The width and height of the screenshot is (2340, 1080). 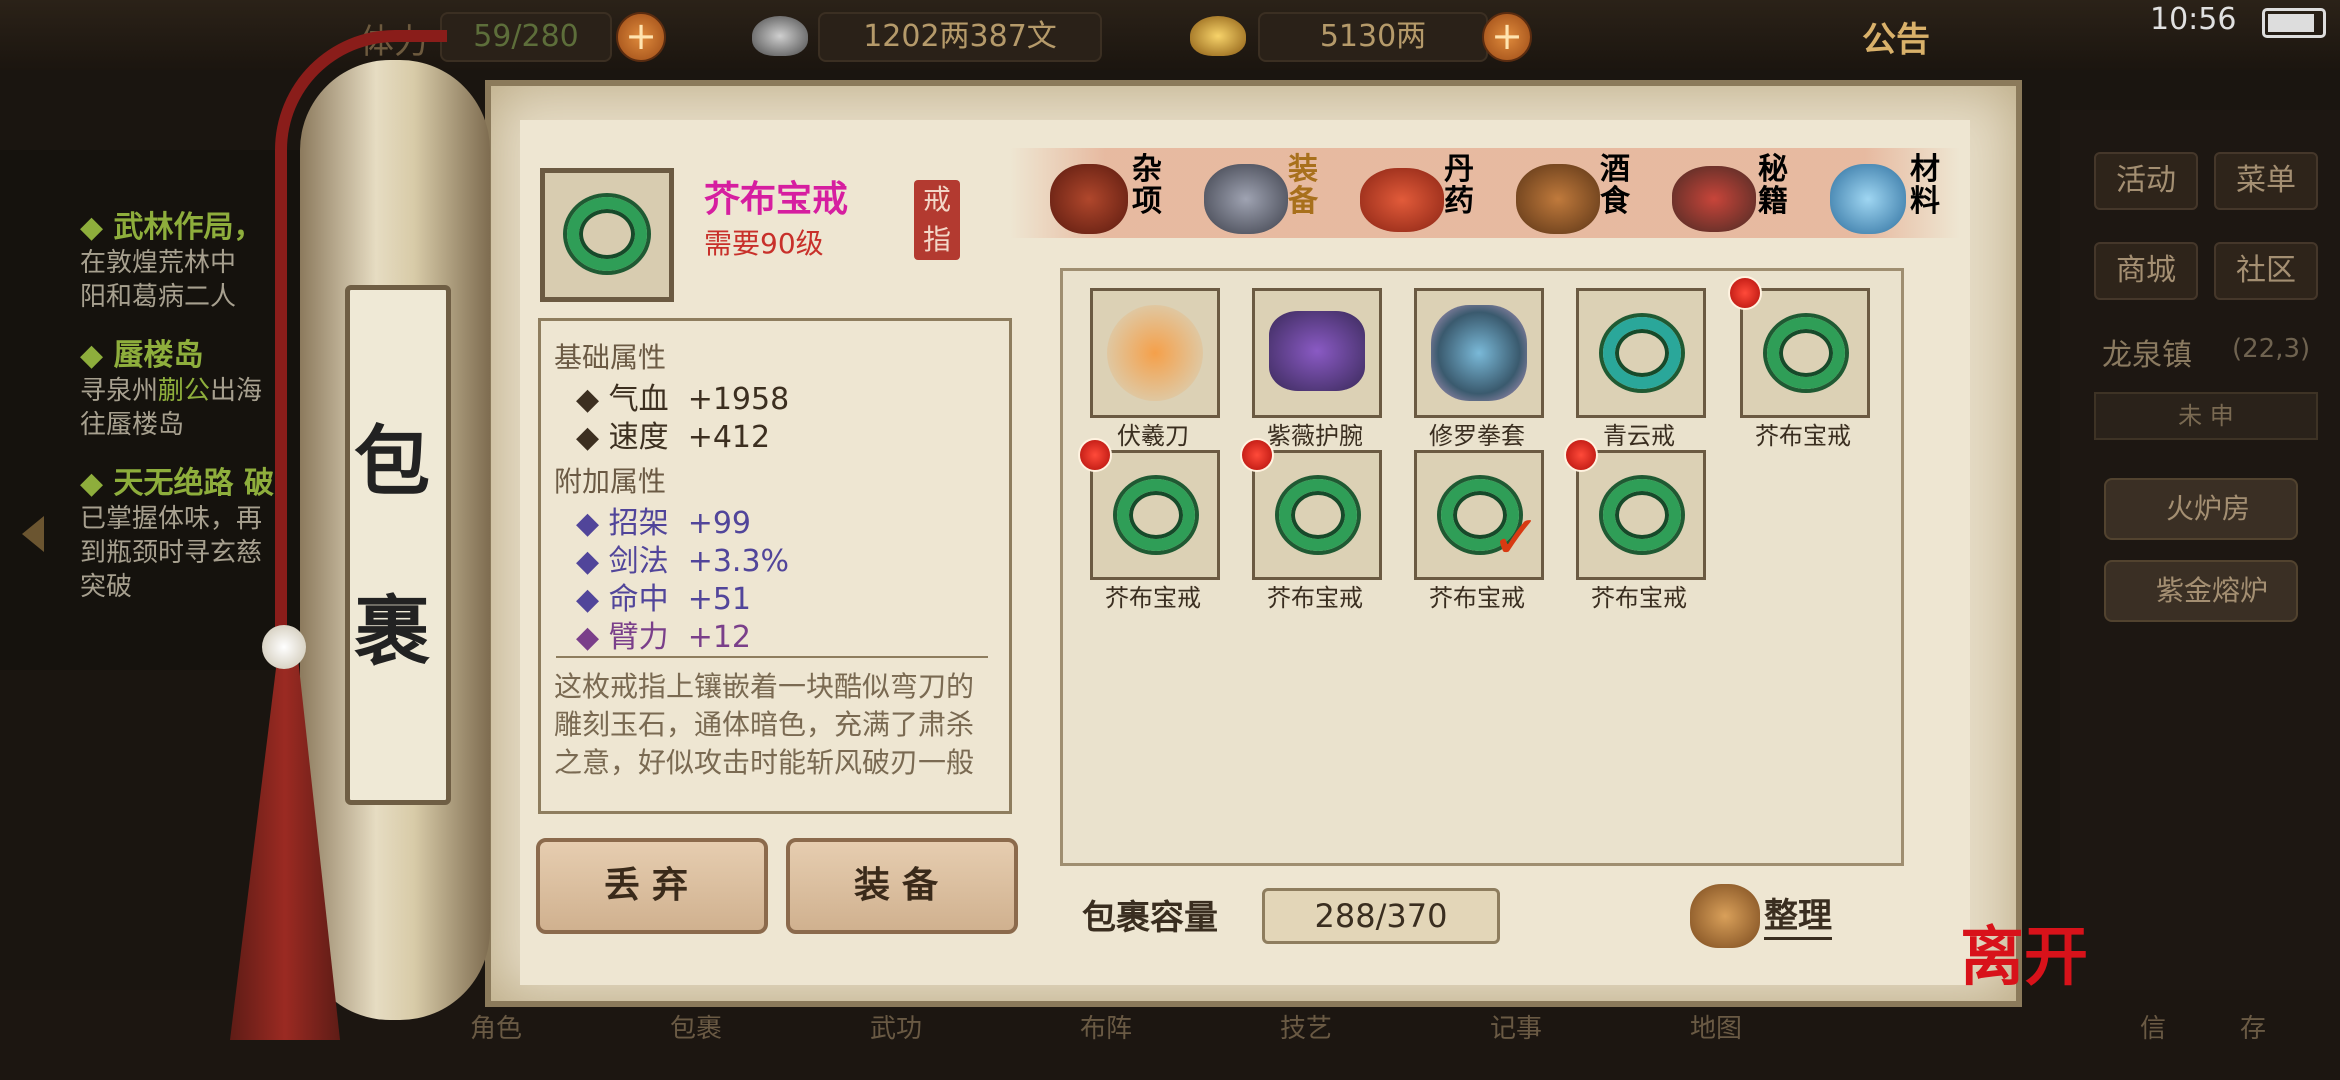 What do you see at coordinates (1147, 185) in the screenshot?
I see `tab-label: 杂项` at bounding box center [1147, 185].